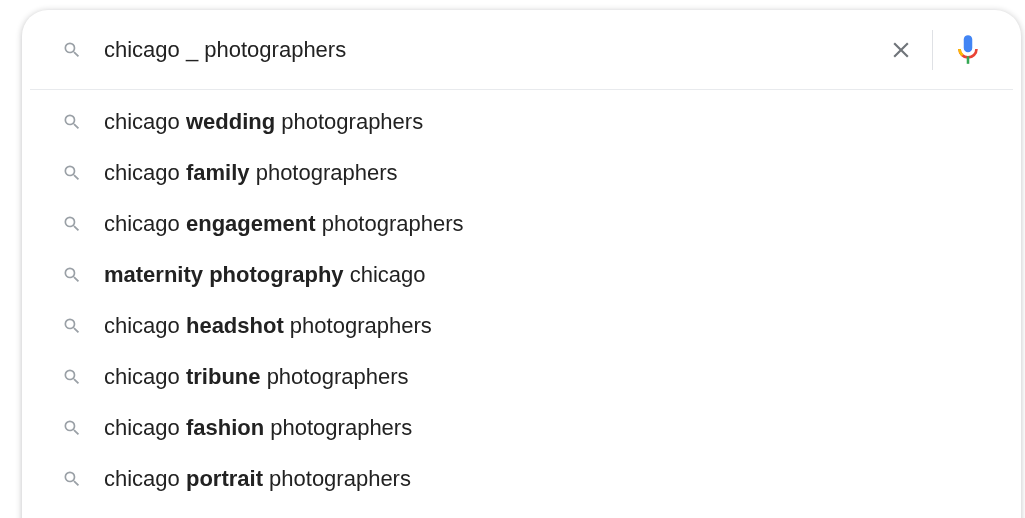 The image size is (1025, 518). Describe the element at coordinates (496, 49) in the screenshot. I see `search-field: chicago _ photographers` at that location.